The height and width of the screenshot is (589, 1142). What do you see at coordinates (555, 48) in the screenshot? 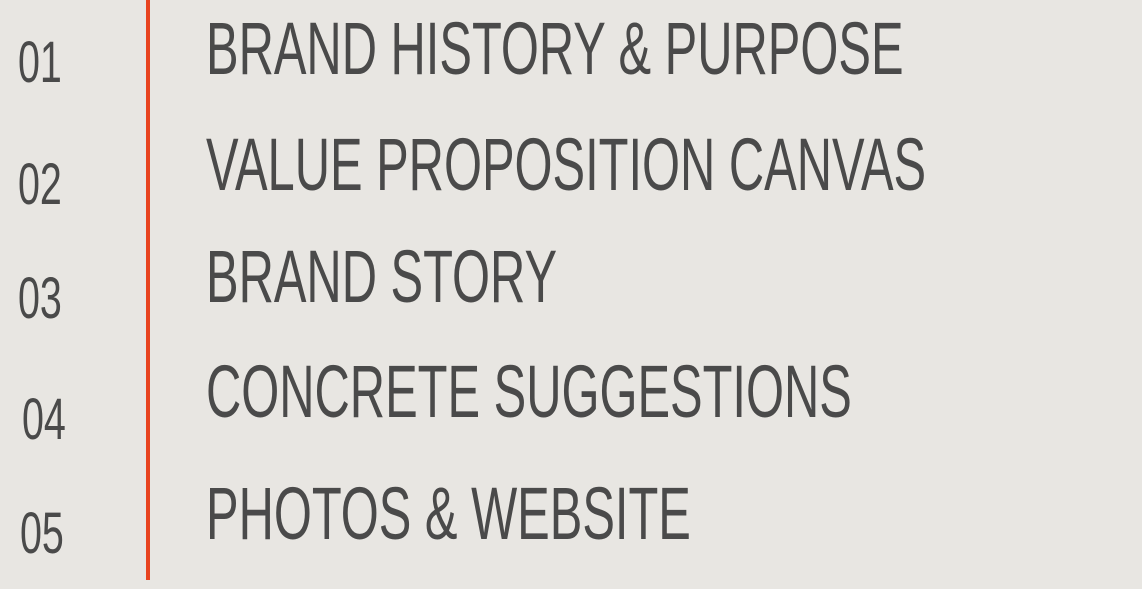
I see `agenda-item-title: BRAND HISTORY & PURPOSE` at bounding box center [555, 48].